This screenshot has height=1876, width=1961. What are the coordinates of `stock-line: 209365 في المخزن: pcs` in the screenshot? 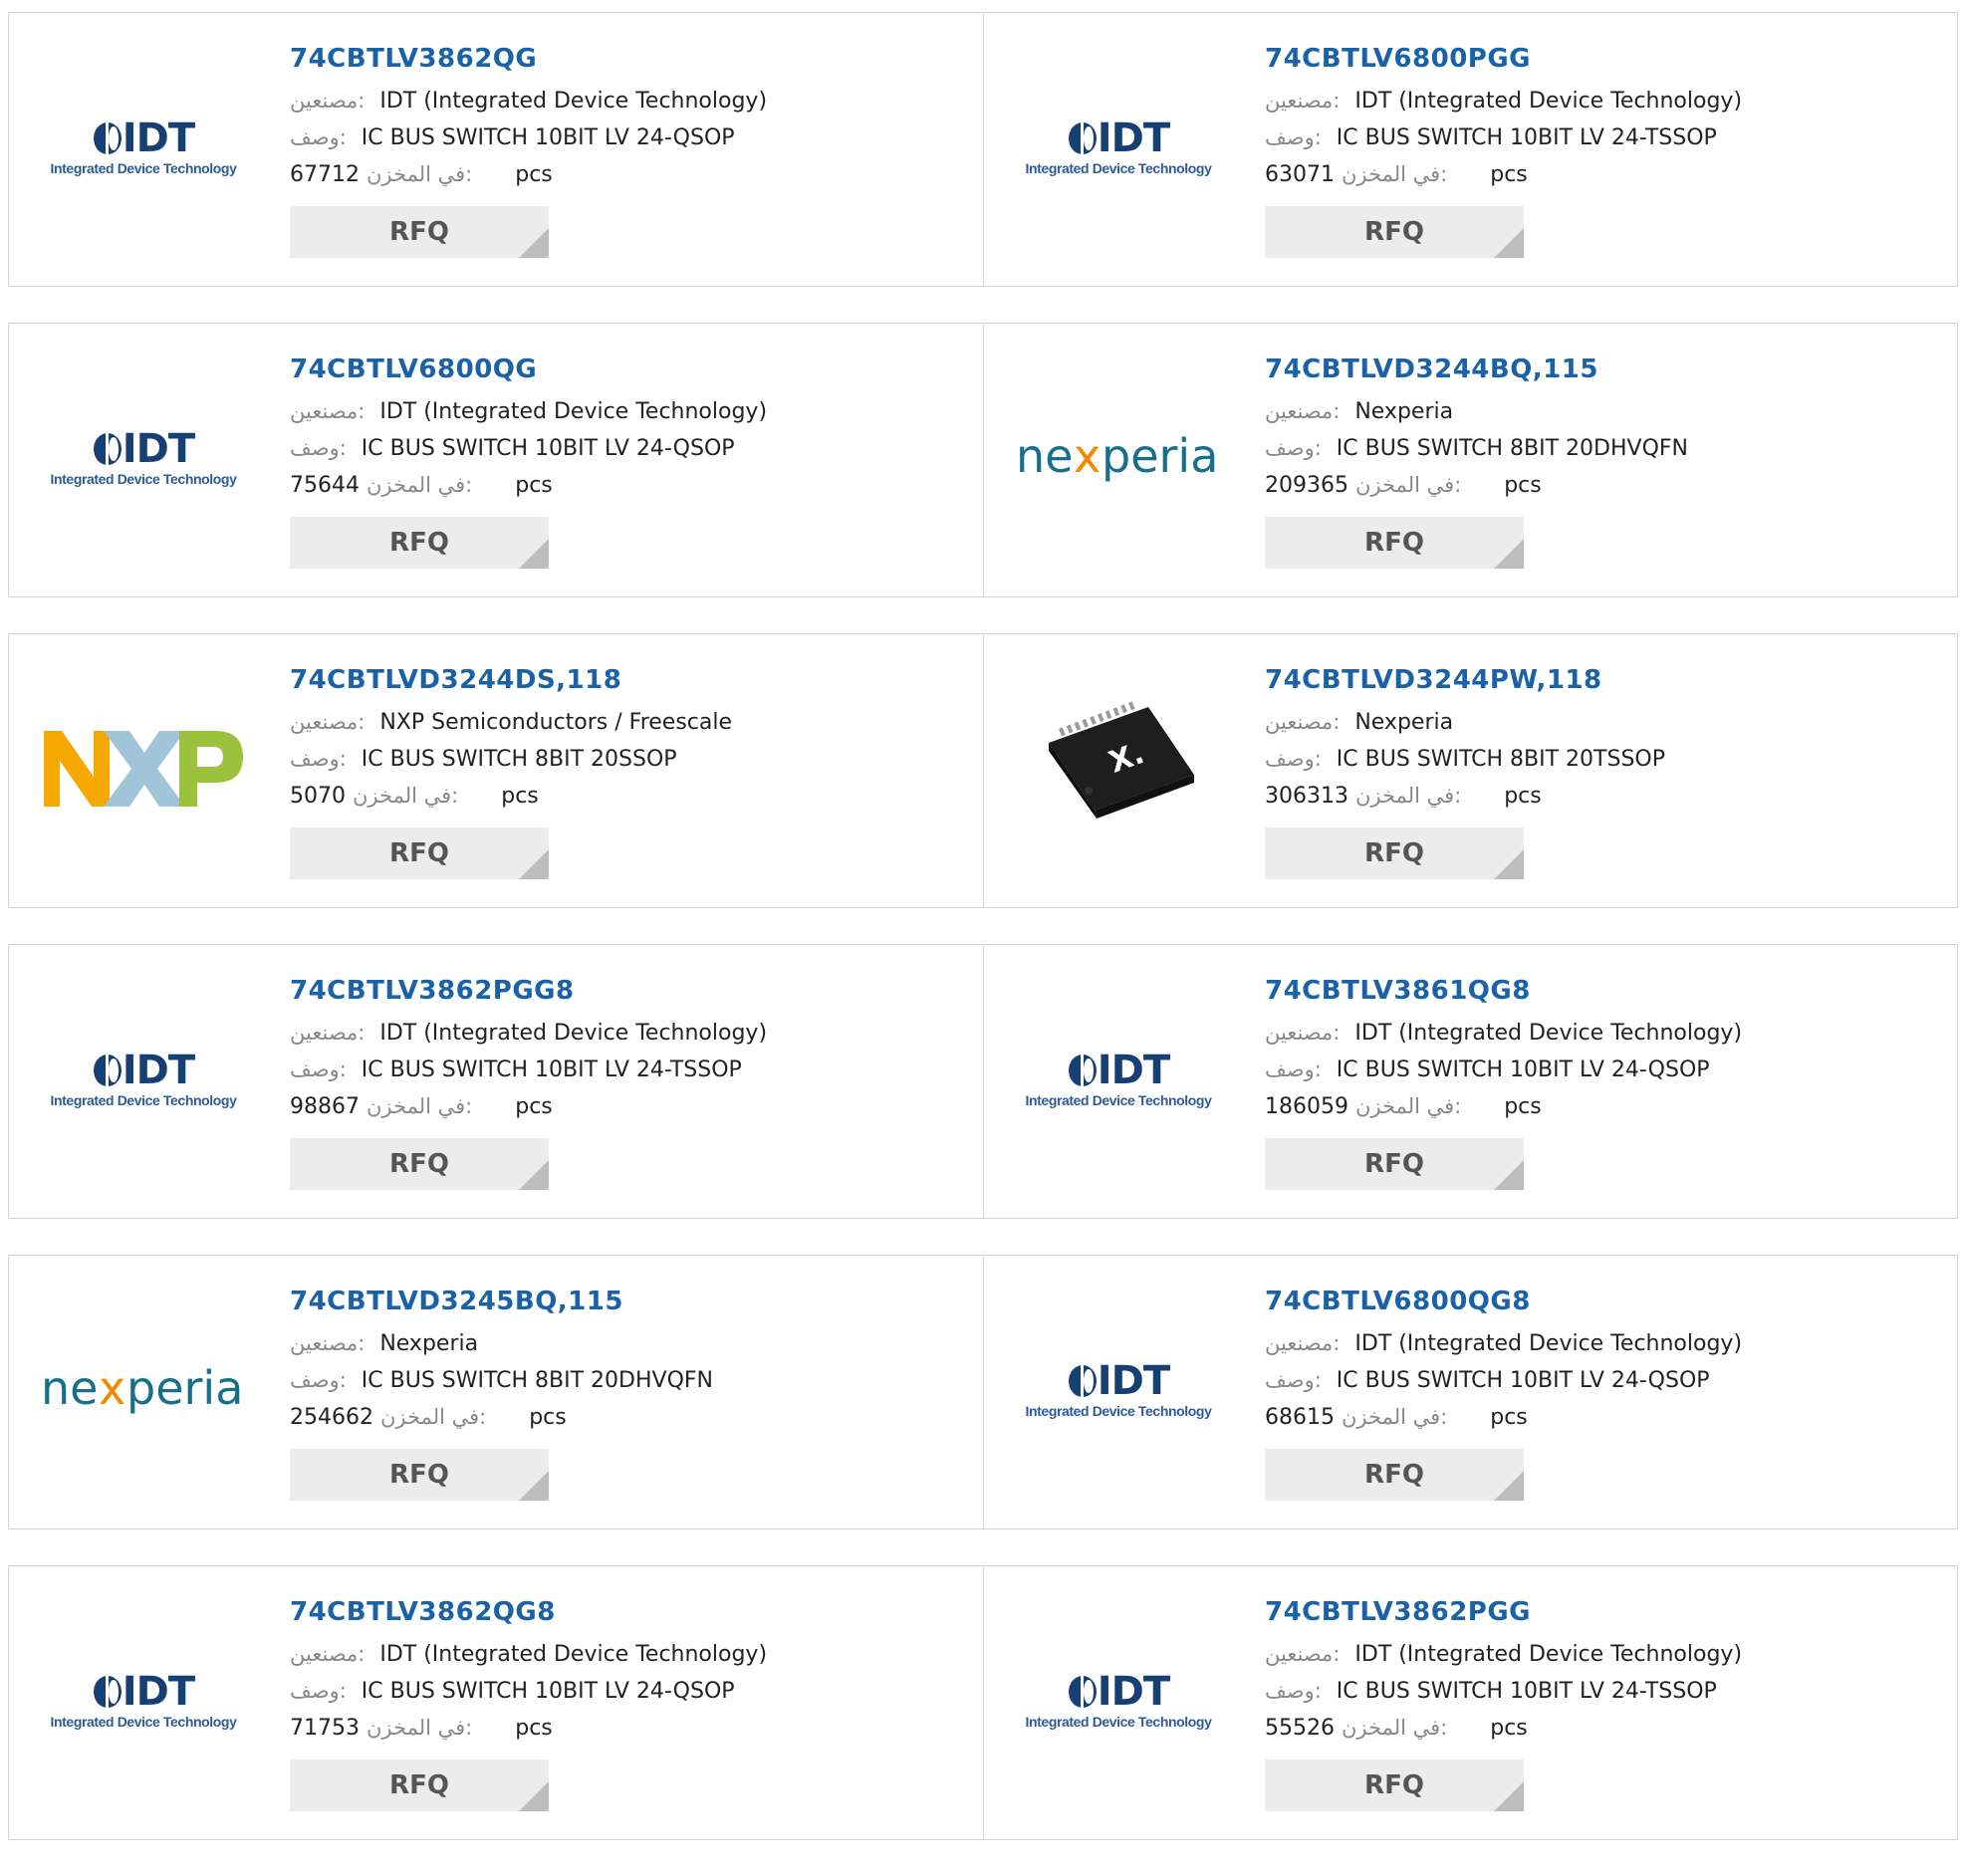 It's located at (1606, 486).